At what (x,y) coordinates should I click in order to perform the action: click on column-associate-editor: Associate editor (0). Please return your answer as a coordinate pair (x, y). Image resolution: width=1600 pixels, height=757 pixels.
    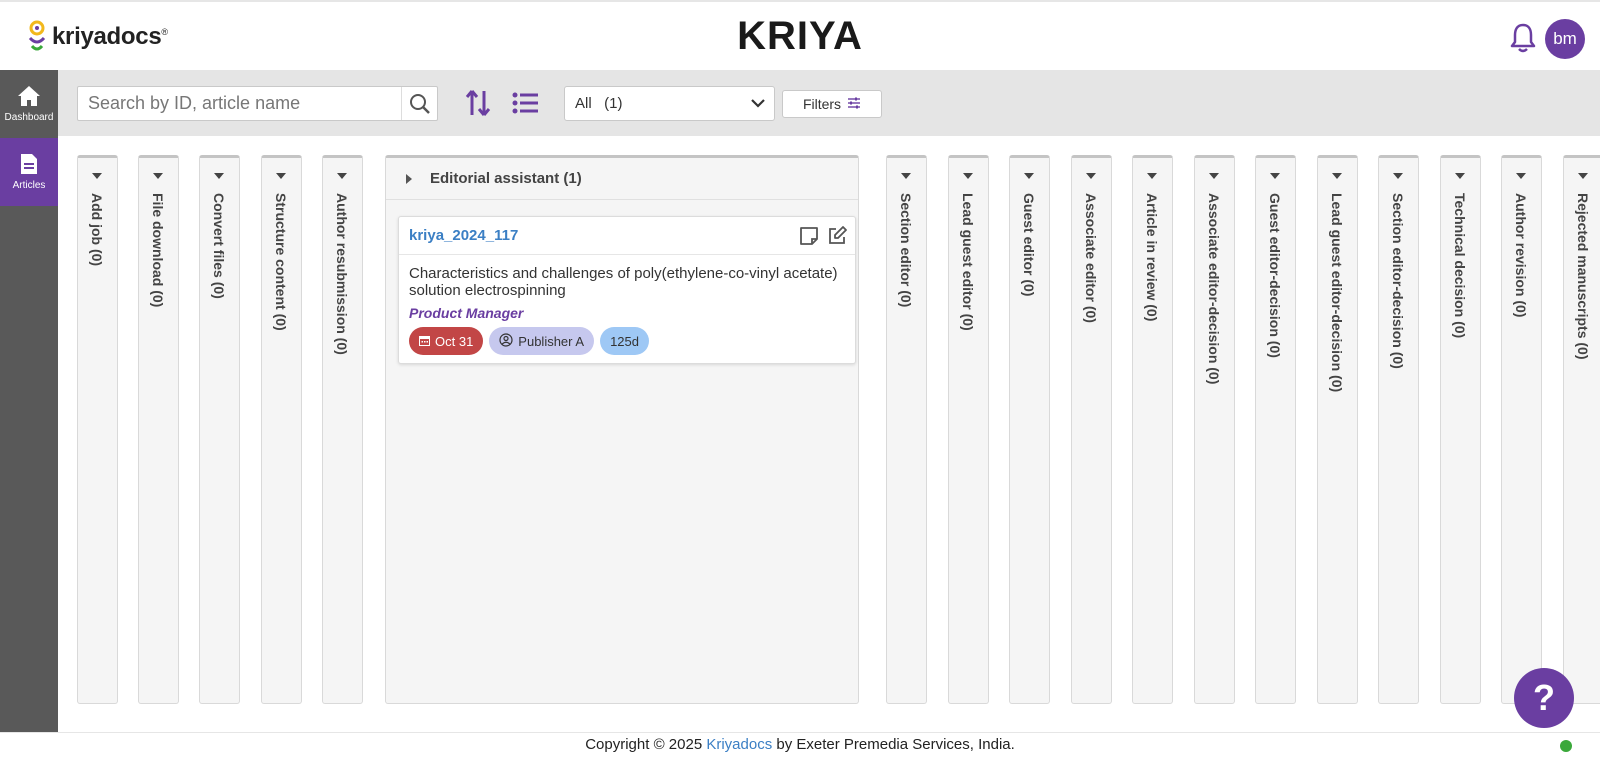
    Looking at the image, I should click on (1091, 429).